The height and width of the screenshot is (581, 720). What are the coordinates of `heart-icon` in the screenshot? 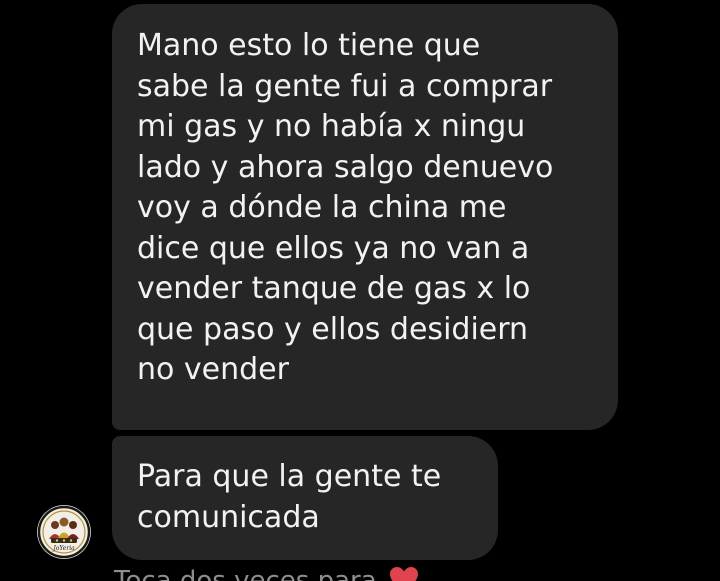 It's located at (404, 573).